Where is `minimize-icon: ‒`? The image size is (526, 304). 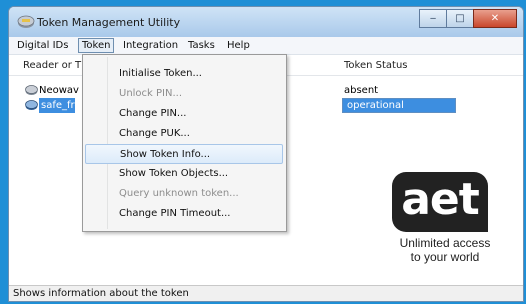 minimize-icon: ‒ is located at coordinates (433, 18).